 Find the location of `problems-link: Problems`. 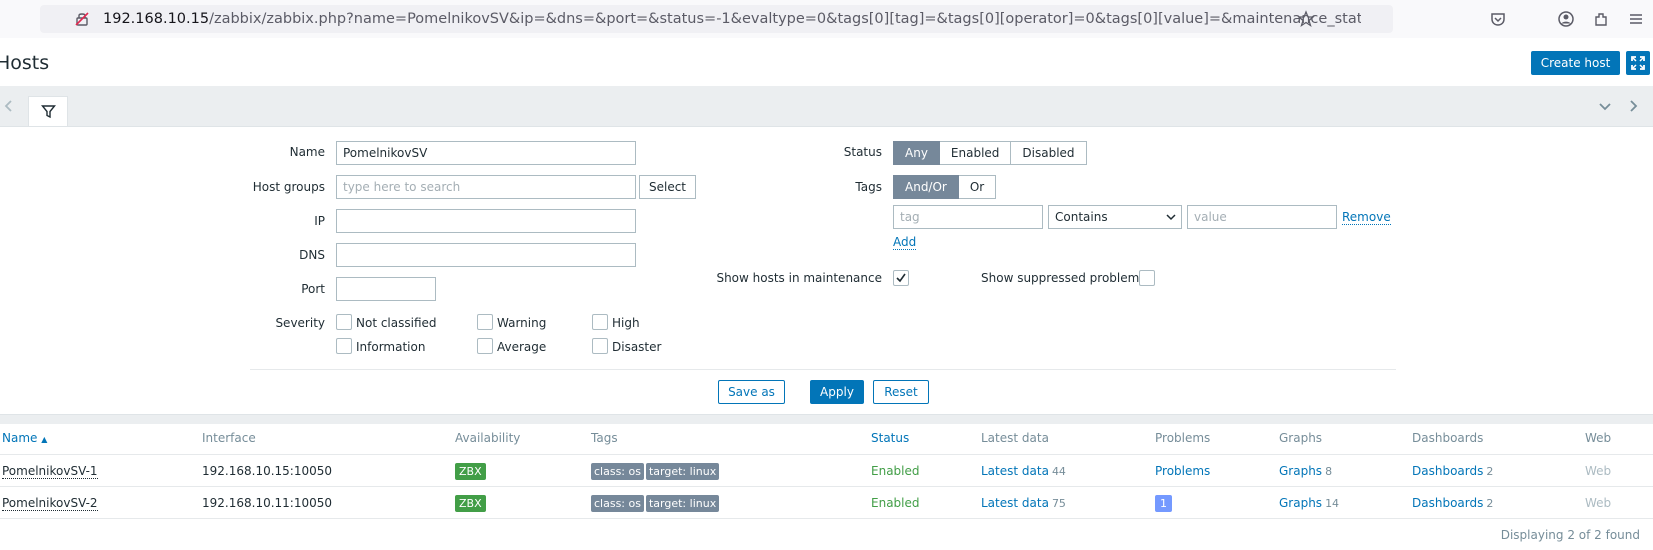

problems-link: Problems is located at coordinates (1182, 471).